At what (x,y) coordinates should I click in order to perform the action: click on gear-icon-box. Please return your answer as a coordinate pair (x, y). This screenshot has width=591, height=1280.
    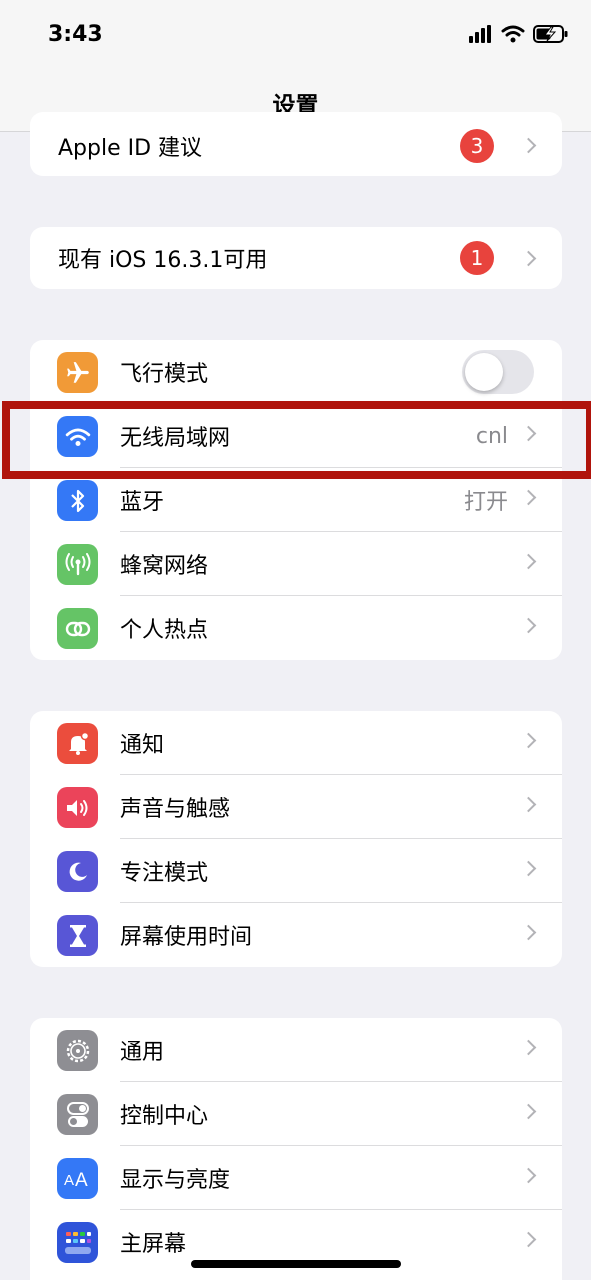
    Looking at the image, I should click on (77, 1050).